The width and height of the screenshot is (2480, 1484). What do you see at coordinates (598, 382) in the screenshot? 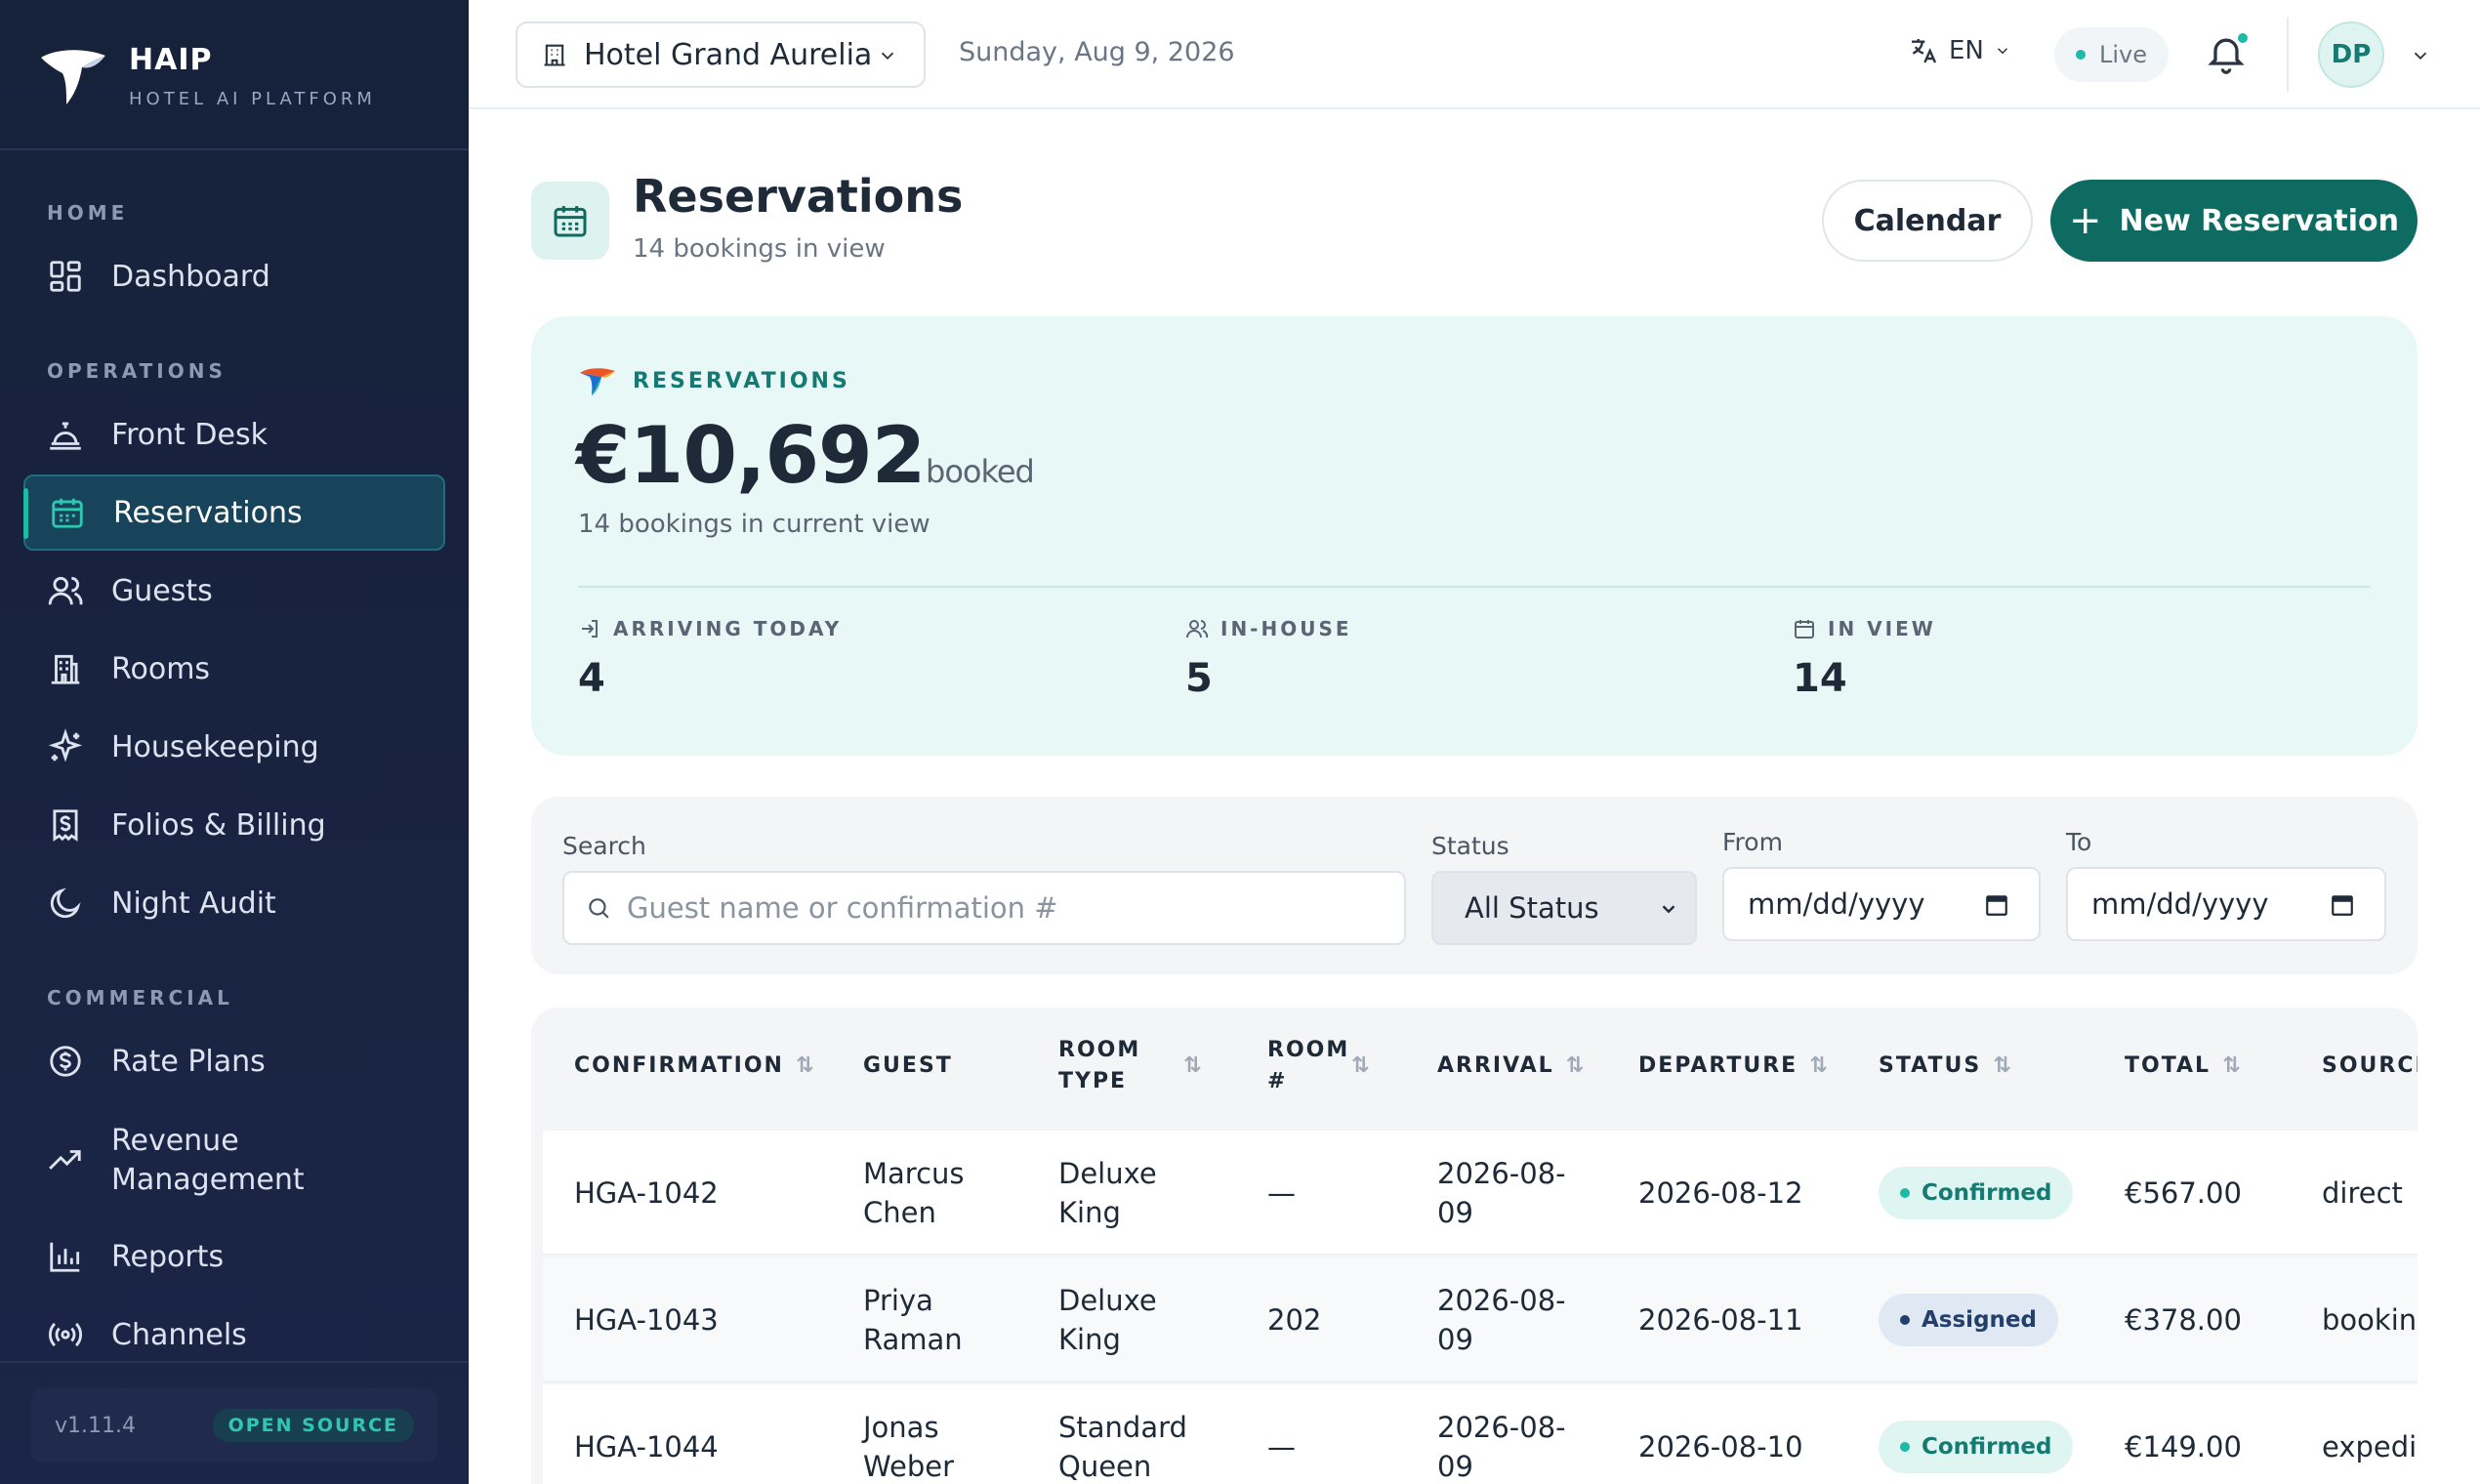
I see `haip-color-logo-icon` at bounding box center [598, 382].